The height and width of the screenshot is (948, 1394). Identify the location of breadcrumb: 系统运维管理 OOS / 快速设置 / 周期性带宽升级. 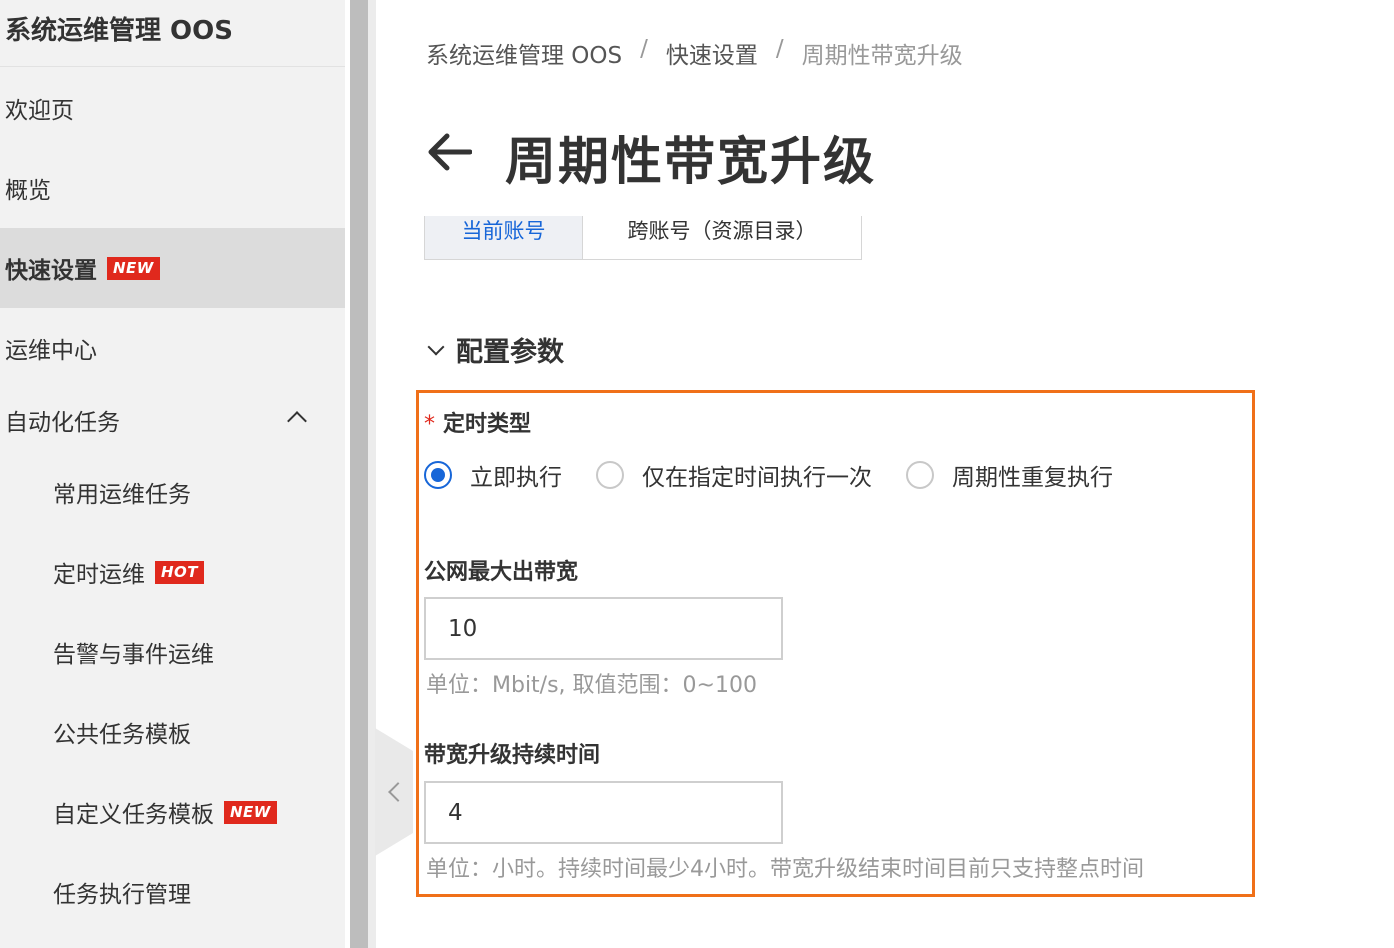
(694, 53).